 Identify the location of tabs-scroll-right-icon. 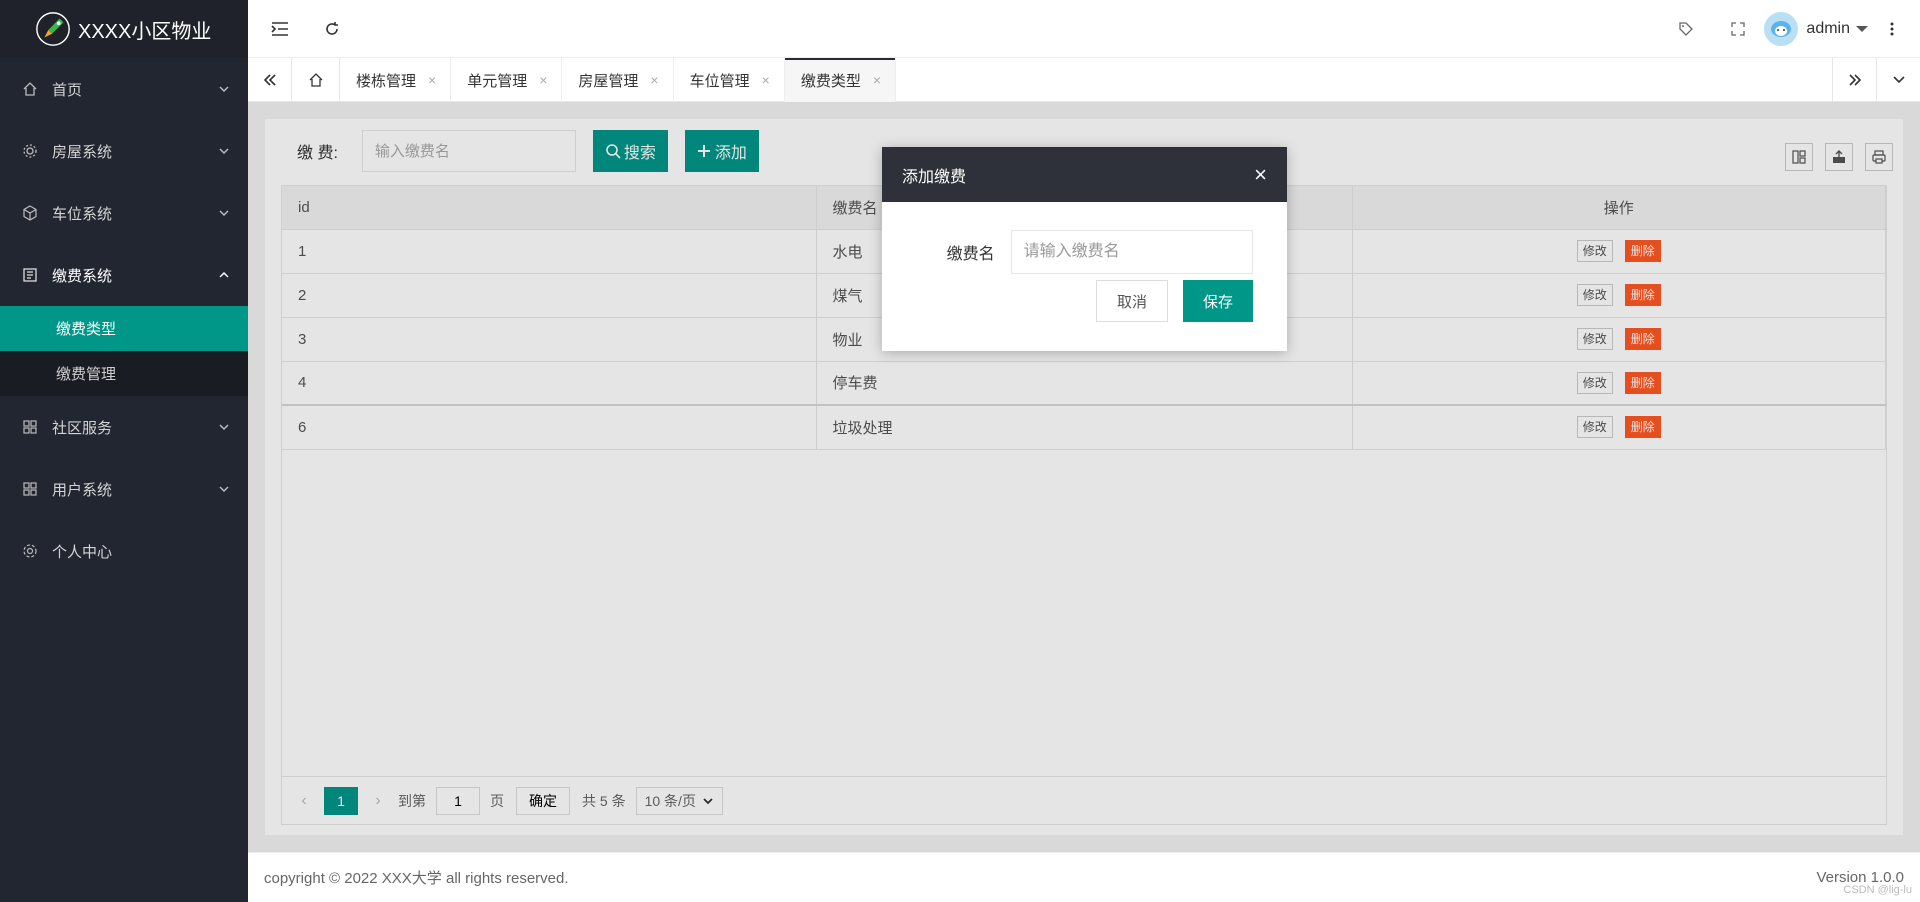
(1854, 80).